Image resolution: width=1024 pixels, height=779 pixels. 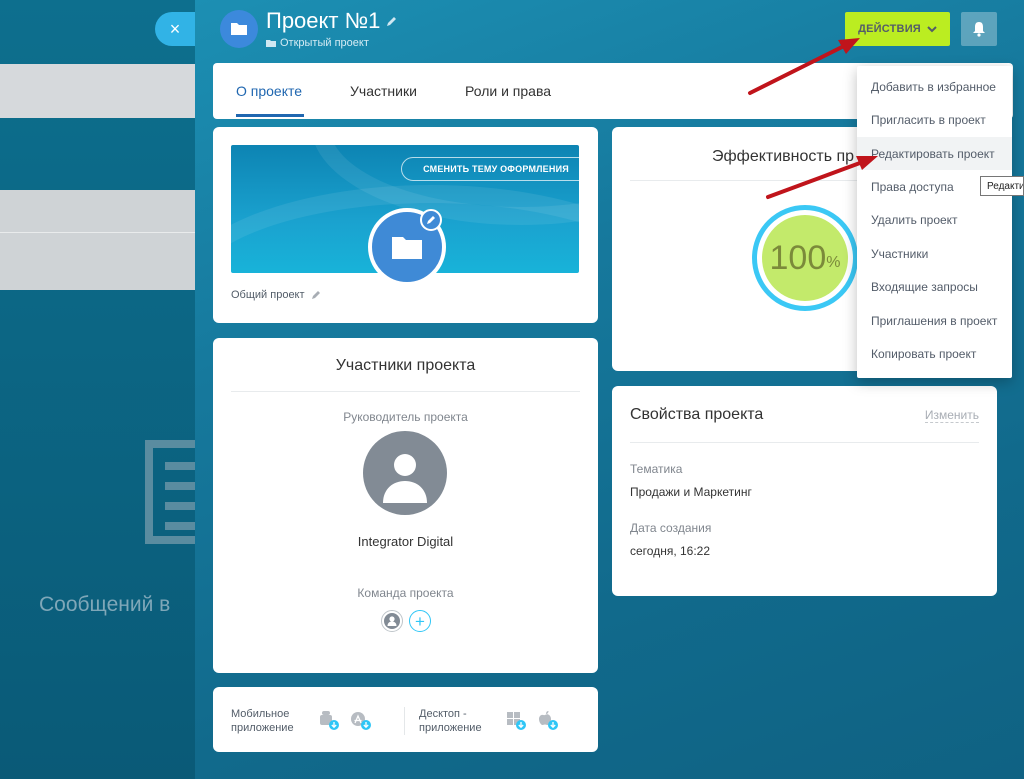 I want to click on close-icon: ×, so click(x=175, y=28).